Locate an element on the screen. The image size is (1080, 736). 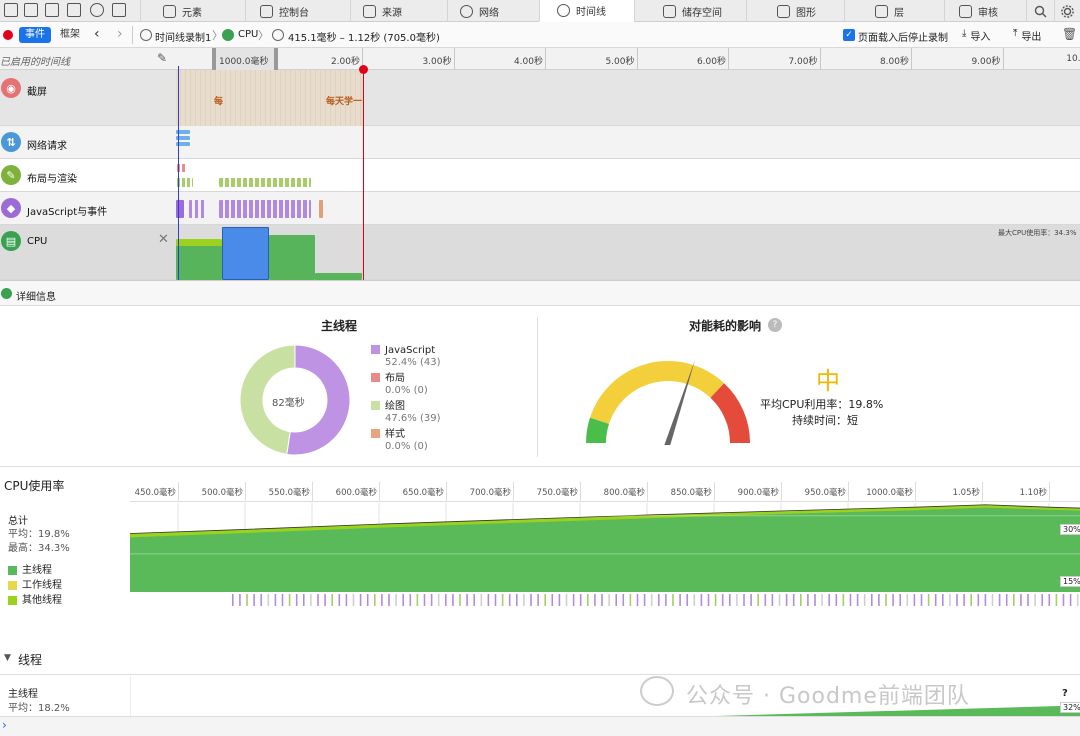
playhead-end is located at coordinates (363, 173).